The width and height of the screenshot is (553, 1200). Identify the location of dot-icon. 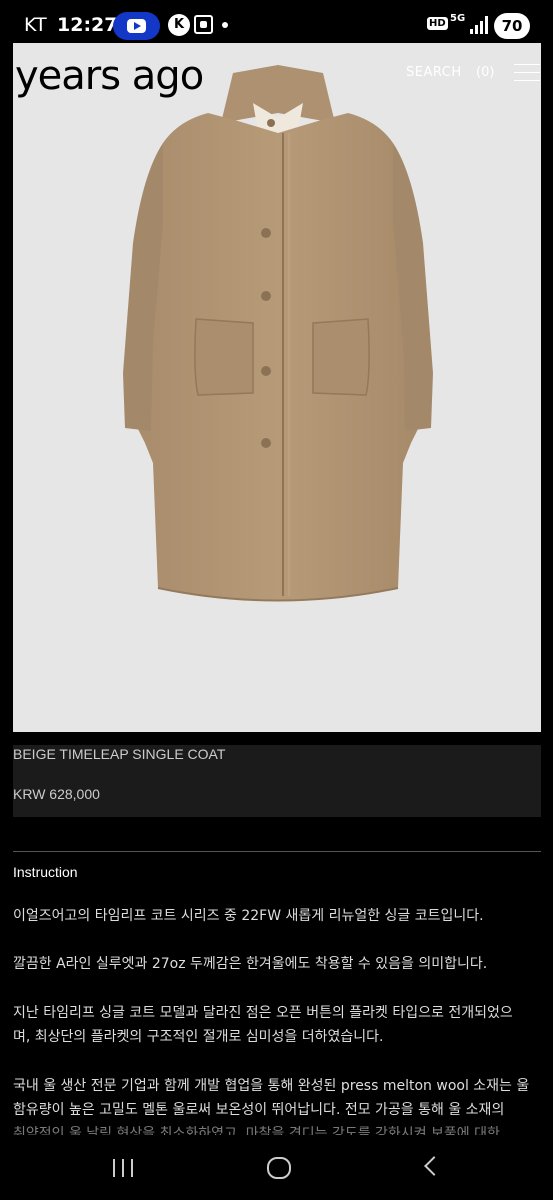
(225, 25).